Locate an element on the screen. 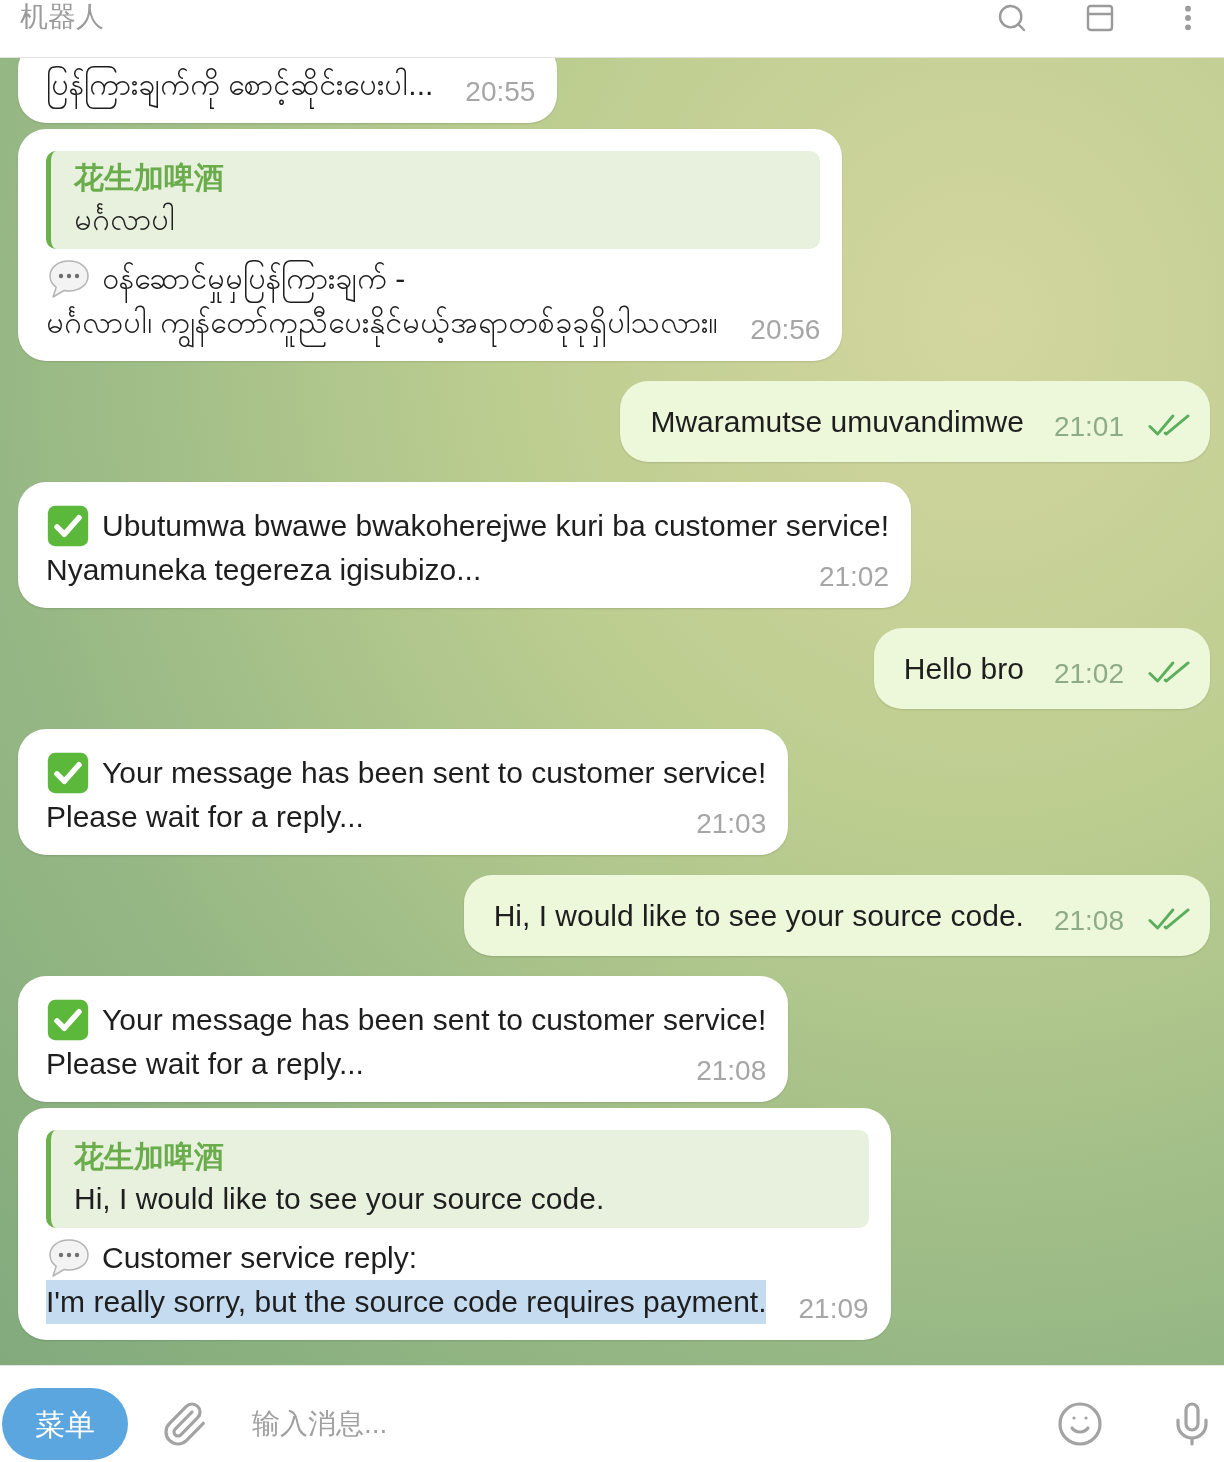 The height and width of the screenshot is (1462, 1224). message-time: 21:01 is located at coordinates (1088, 427).